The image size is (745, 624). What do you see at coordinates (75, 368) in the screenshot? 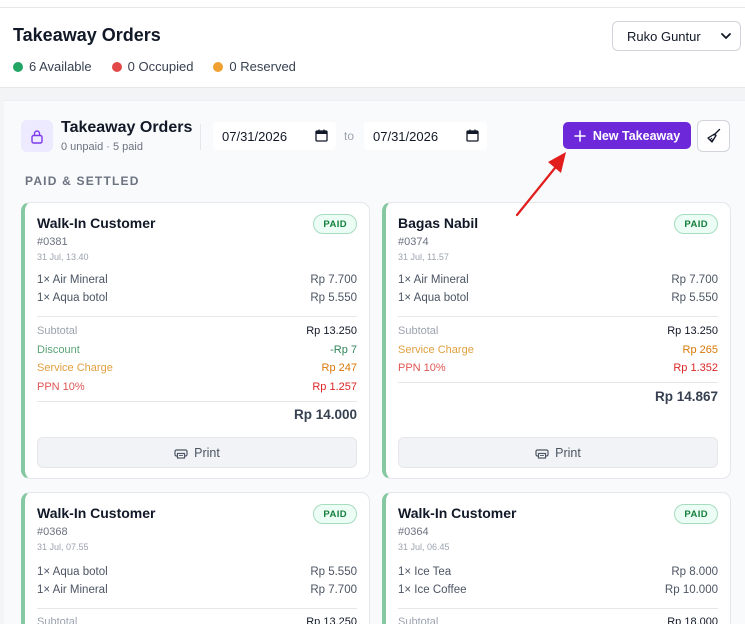
I see `service-charge-label: Service Charge` at bounding box center [75, 368].